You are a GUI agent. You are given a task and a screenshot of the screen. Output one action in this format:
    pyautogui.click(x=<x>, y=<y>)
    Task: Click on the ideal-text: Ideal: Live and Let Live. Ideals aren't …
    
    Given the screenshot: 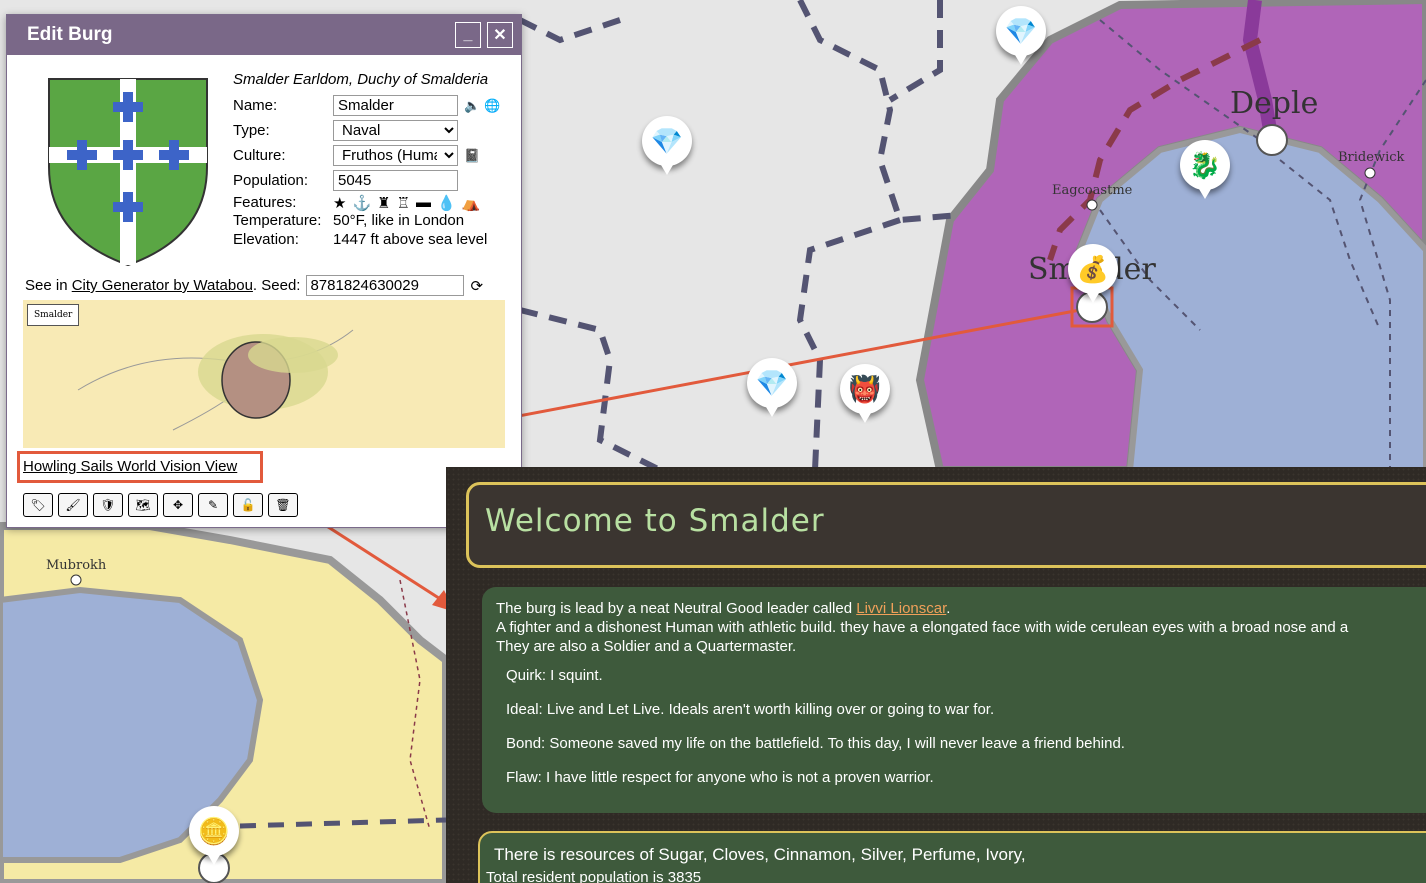 What is the action you would take?
    pyautogui.click(x=750, y=709)
    